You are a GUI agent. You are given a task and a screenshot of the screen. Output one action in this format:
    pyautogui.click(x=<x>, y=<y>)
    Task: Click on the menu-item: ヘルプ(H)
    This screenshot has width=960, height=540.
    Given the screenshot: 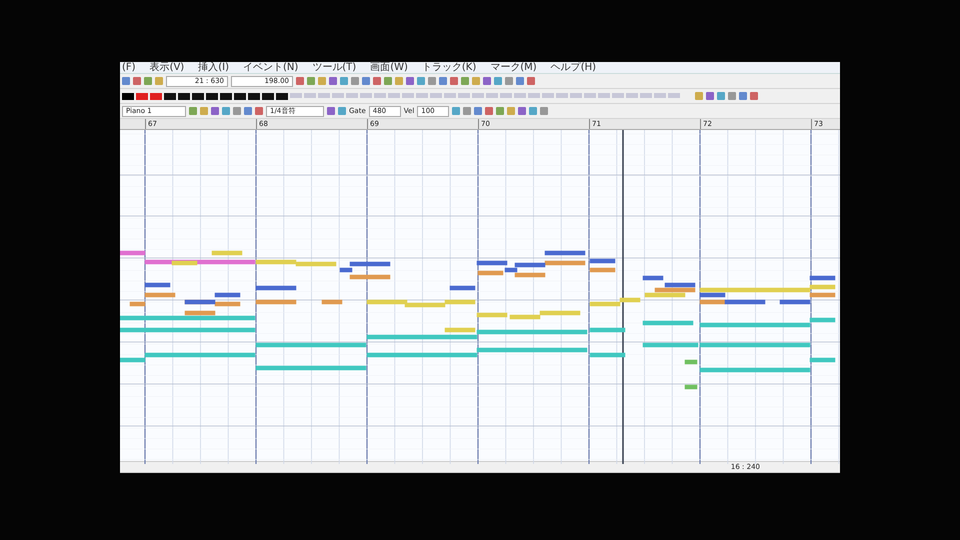 What is the action you would take?
    pyautogui.click(x=573, y=67)
    